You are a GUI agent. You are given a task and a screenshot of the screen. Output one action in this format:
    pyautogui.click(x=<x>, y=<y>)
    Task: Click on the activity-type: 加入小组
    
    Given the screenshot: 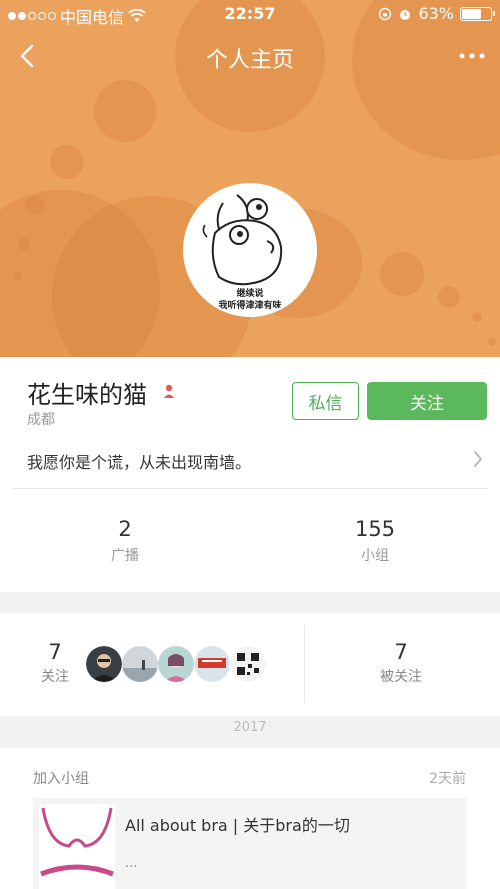 What is the action you would take?
    pyautogui.click(x=61, y=779)
    